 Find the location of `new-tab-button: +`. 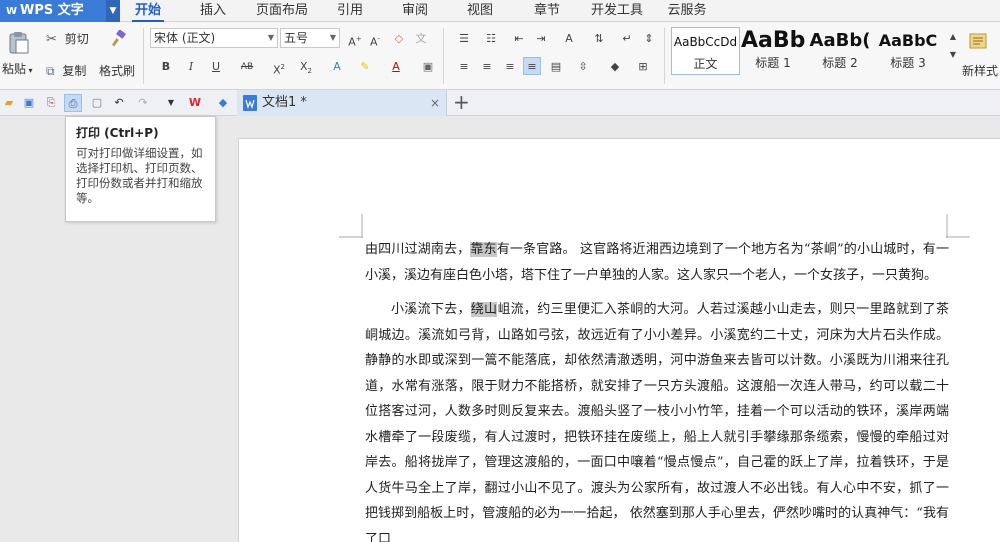

new-tab-button: + is located at coordinates (461, 102).